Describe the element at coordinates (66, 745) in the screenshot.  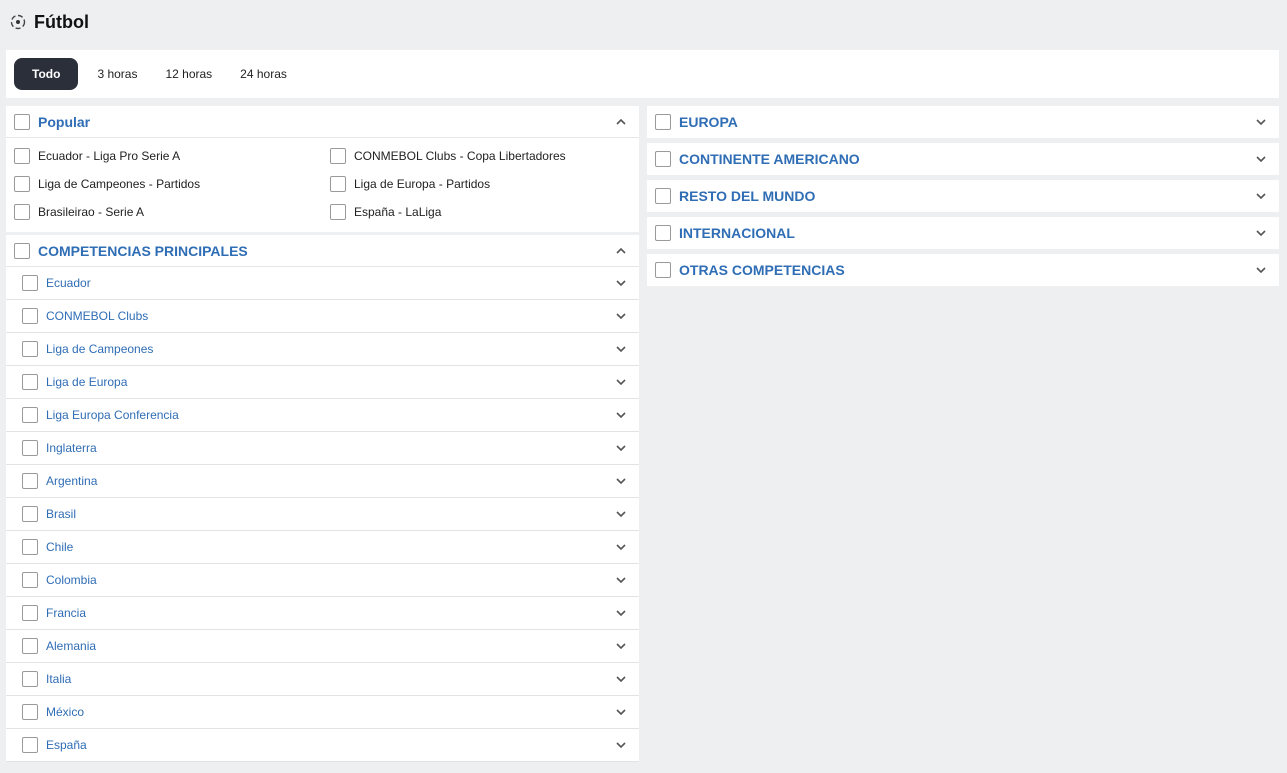
I see `competition-label: España` at that location.